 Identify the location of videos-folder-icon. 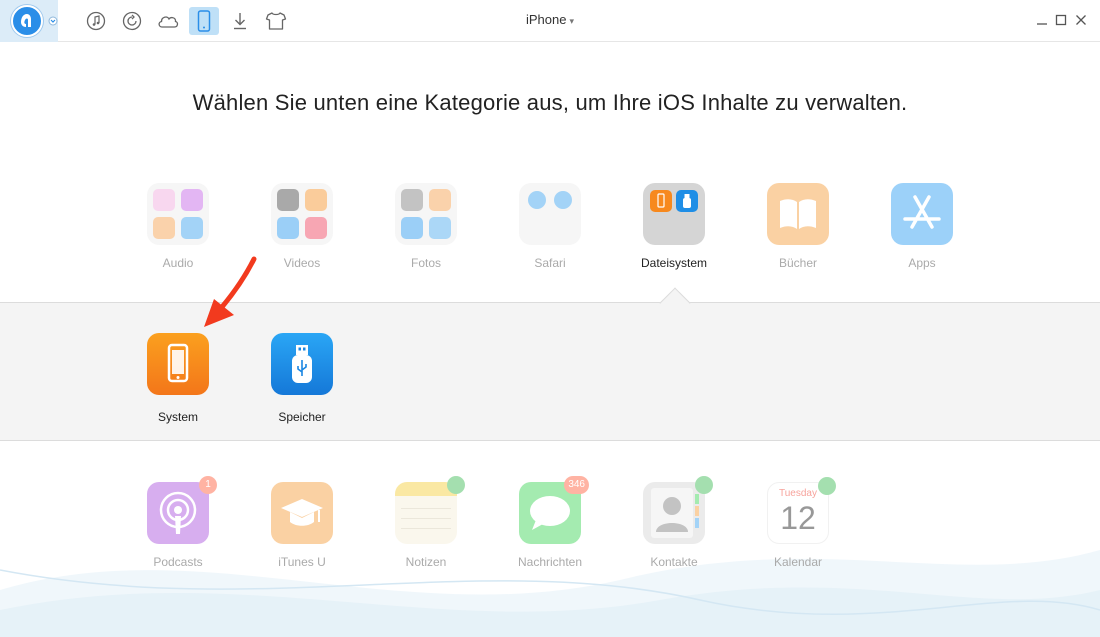
(302, 214).